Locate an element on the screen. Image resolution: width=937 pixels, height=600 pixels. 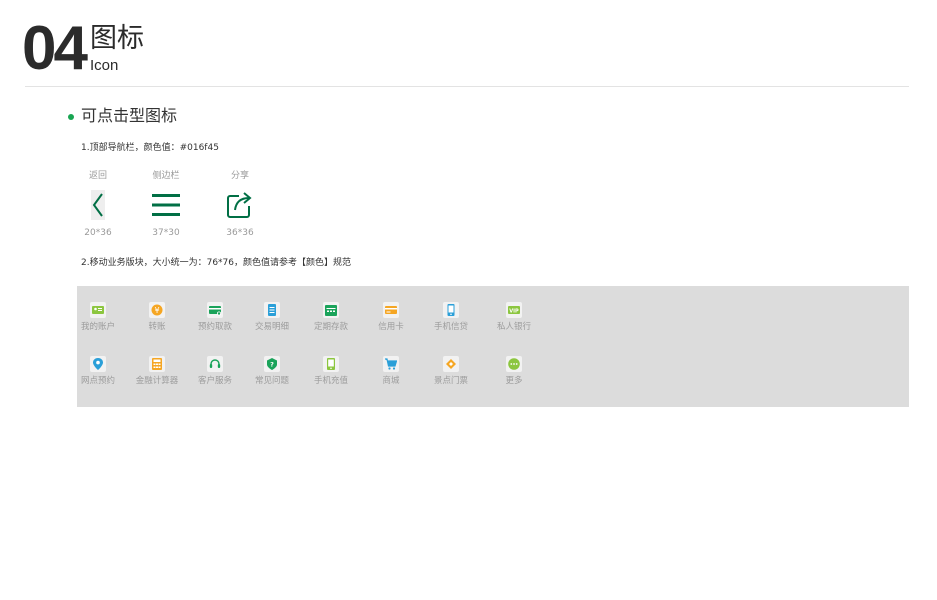
biz-item-label: 手机信贷 is located at coordinates (450, 327).